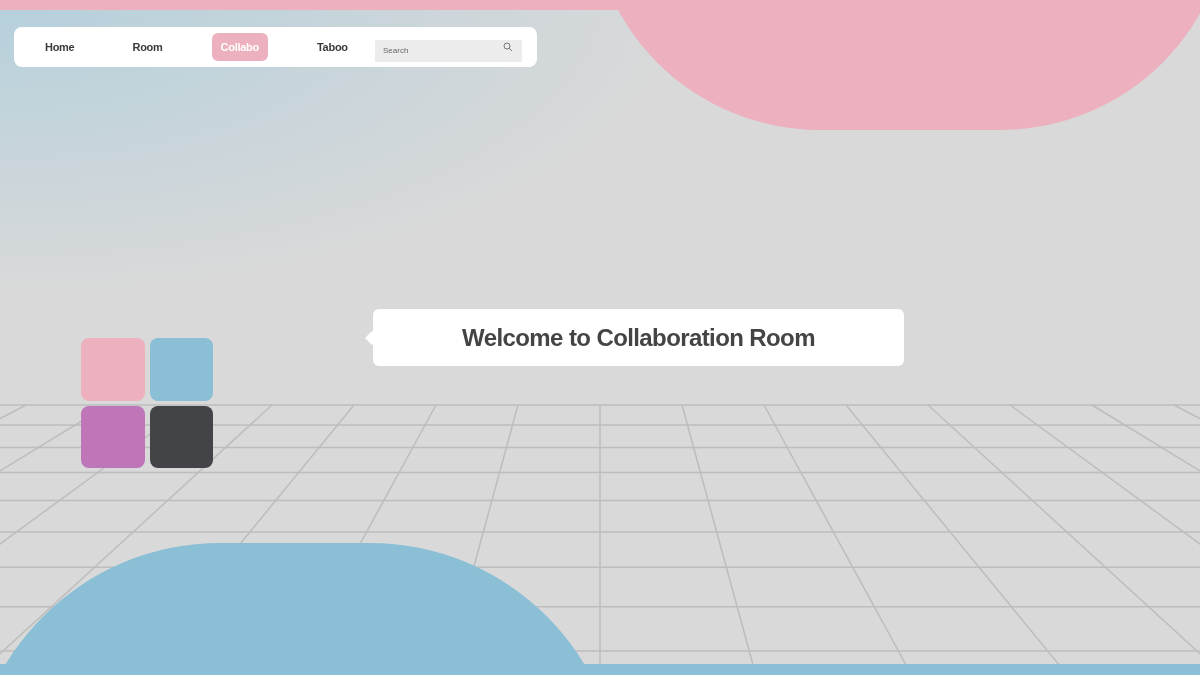 This screenshot has height=675, width=1200. What do you see at coordinates (147, 47) in the screenshot?
I see `nav-tab: Room` at bounding box center [147, 47].